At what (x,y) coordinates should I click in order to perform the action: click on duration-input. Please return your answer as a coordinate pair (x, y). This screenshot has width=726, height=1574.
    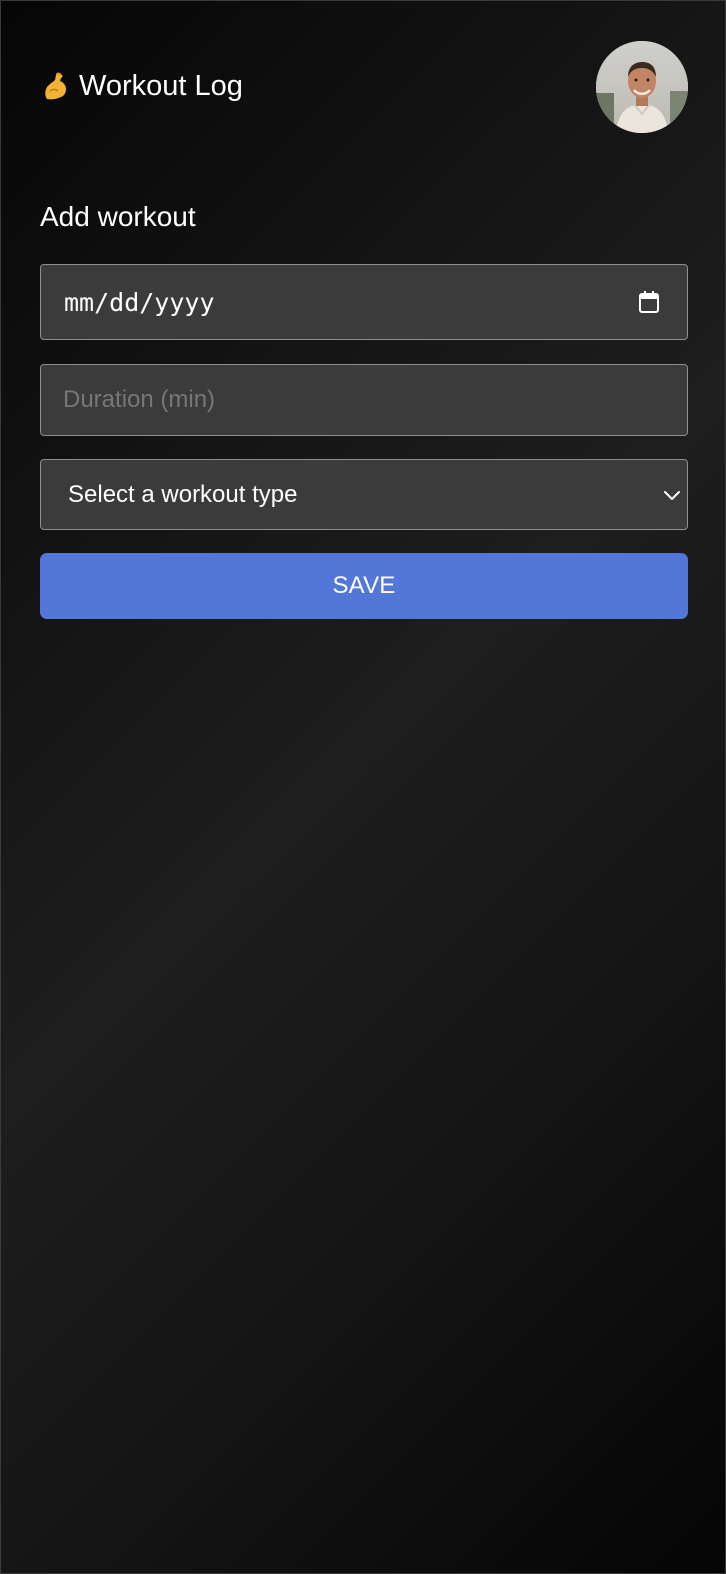
    Looking at the image, I should click on (364, 400).